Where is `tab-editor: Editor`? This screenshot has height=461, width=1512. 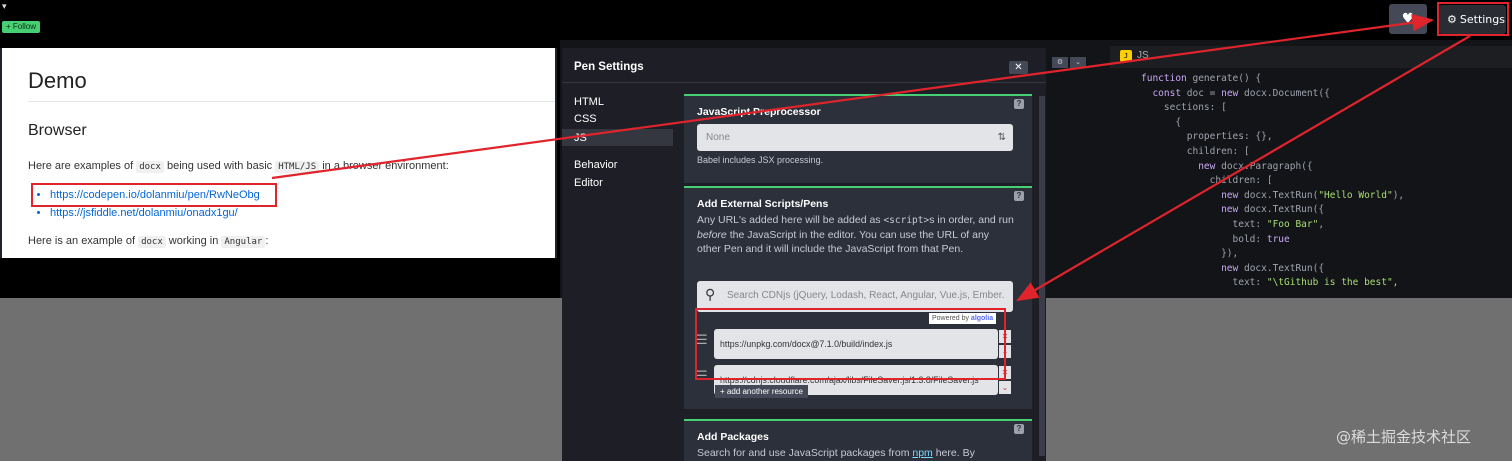 tab-editor: Editor is located at coordinates (588, 183).